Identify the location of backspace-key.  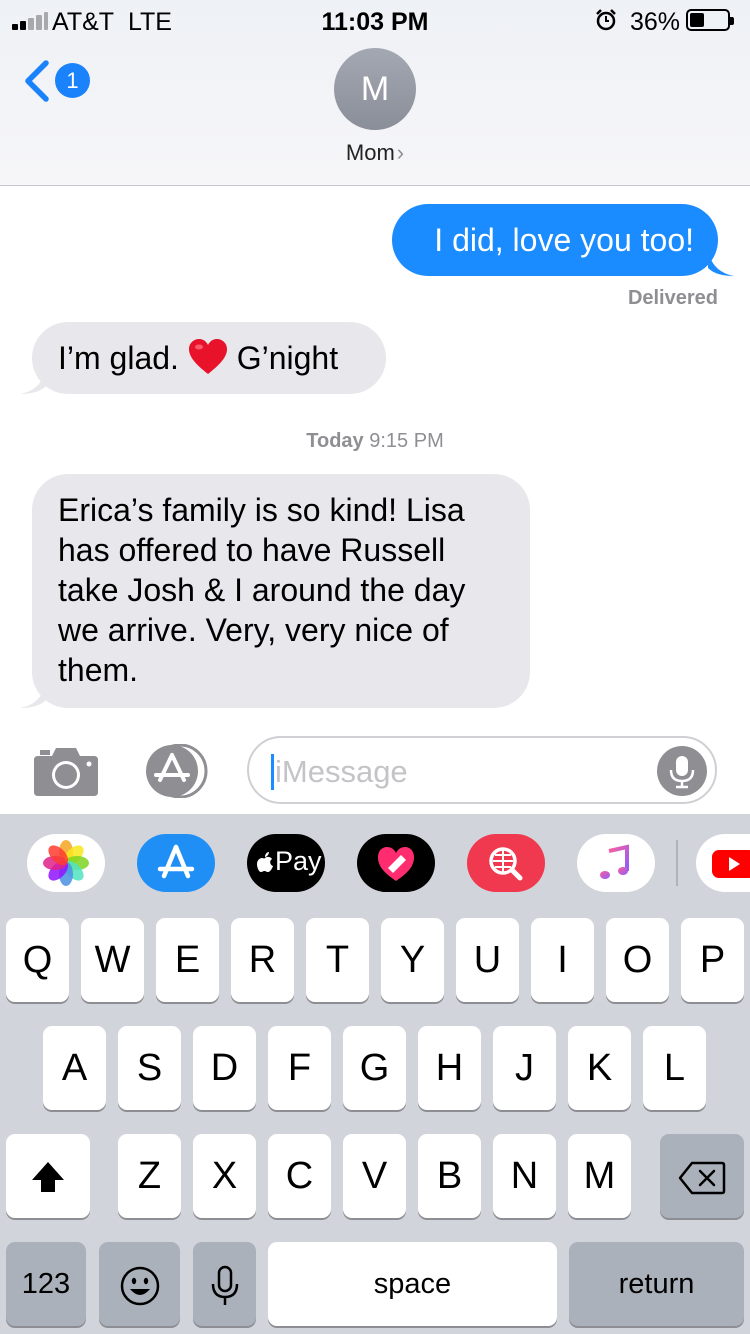
(702, 1176).